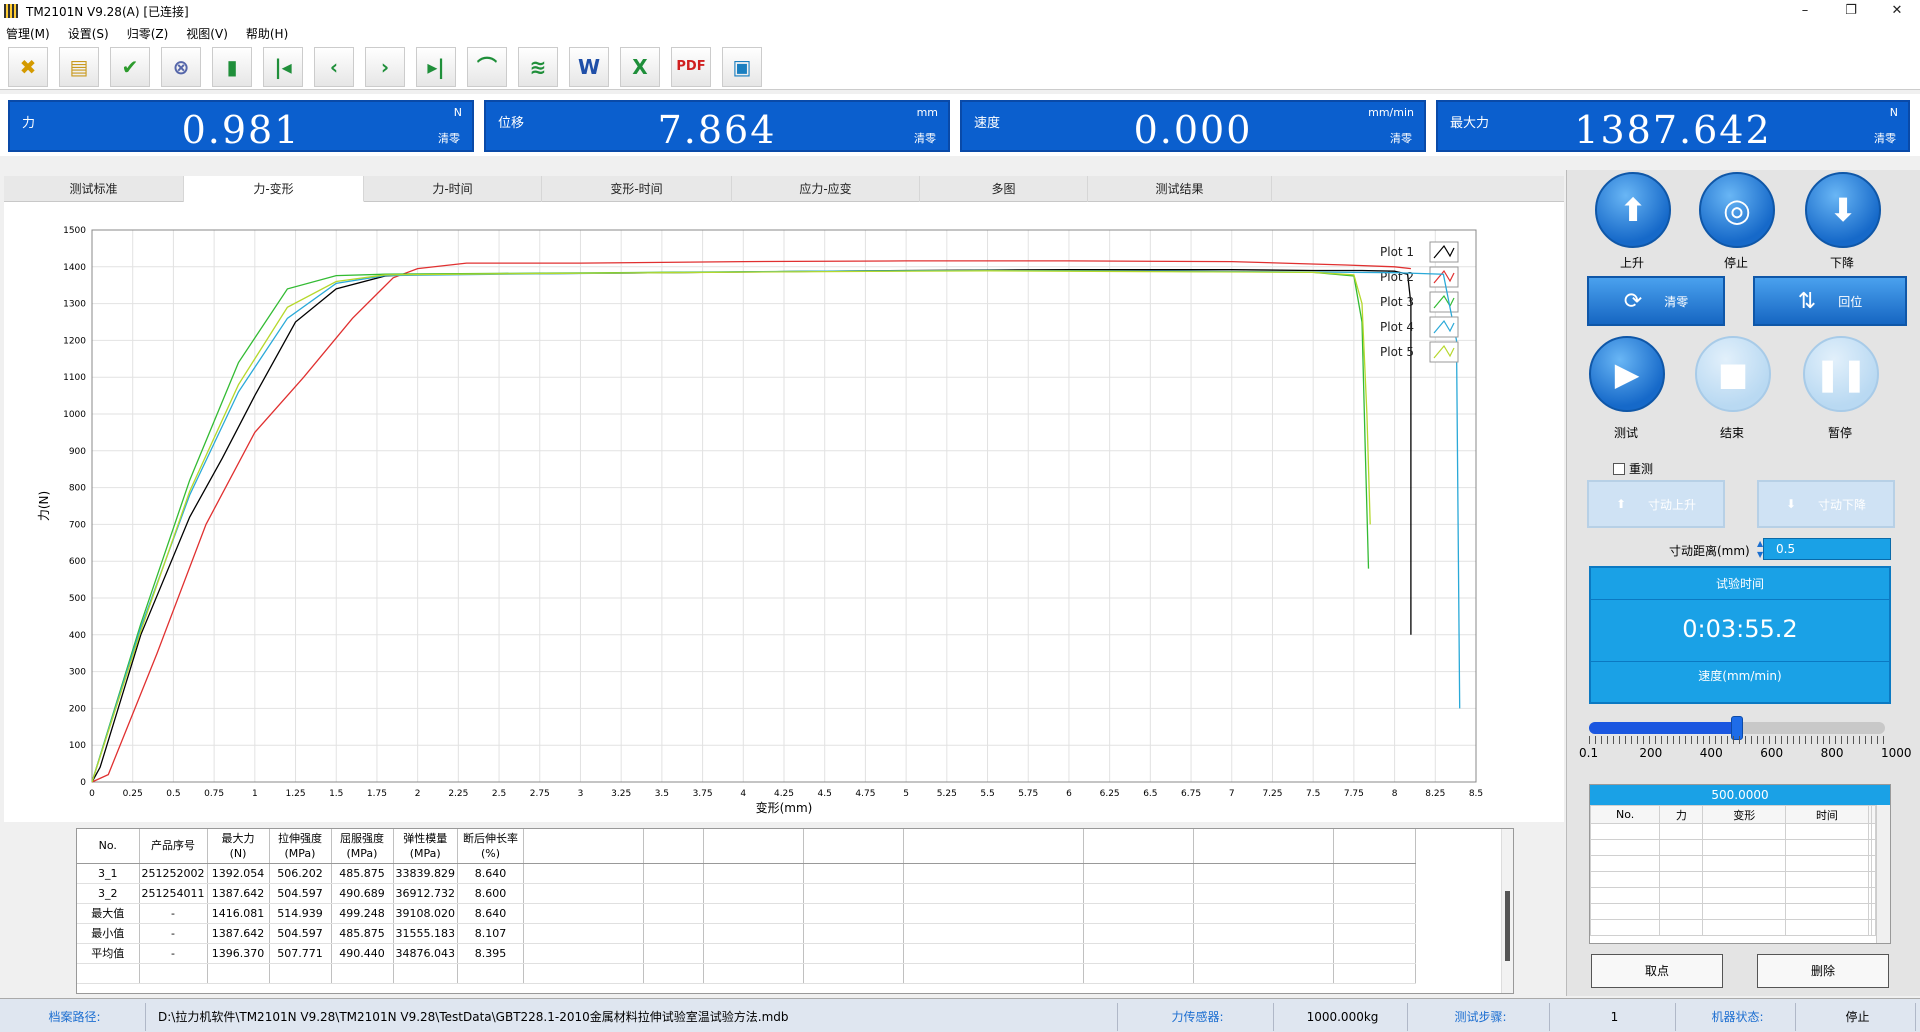 The image size is (1920, 1032). What do you see at coordinates (267, 33) in the screenshot?
I see `menu-help: 帮助(H)` at bounding box center [267, 33].